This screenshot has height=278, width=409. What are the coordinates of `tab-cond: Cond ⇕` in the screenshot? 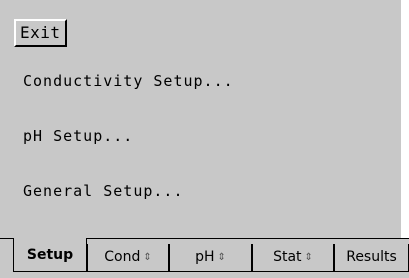 It's located at (128, 258).